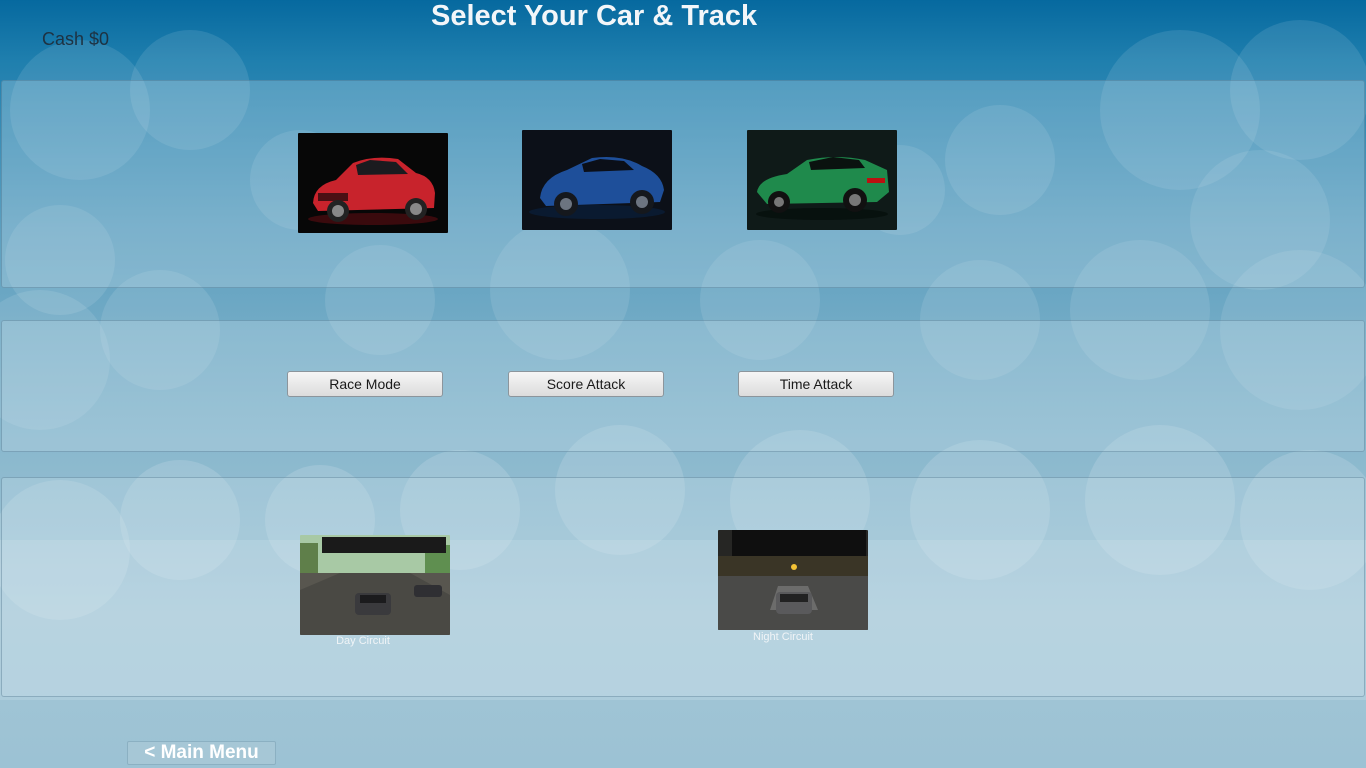 Image resolution: width=1366 pixels, height=768 pixels. What do you see at coordinates (822, 180) in the screenshot?
I see `car-option-green-muscle` at bounding box center [822, 180].